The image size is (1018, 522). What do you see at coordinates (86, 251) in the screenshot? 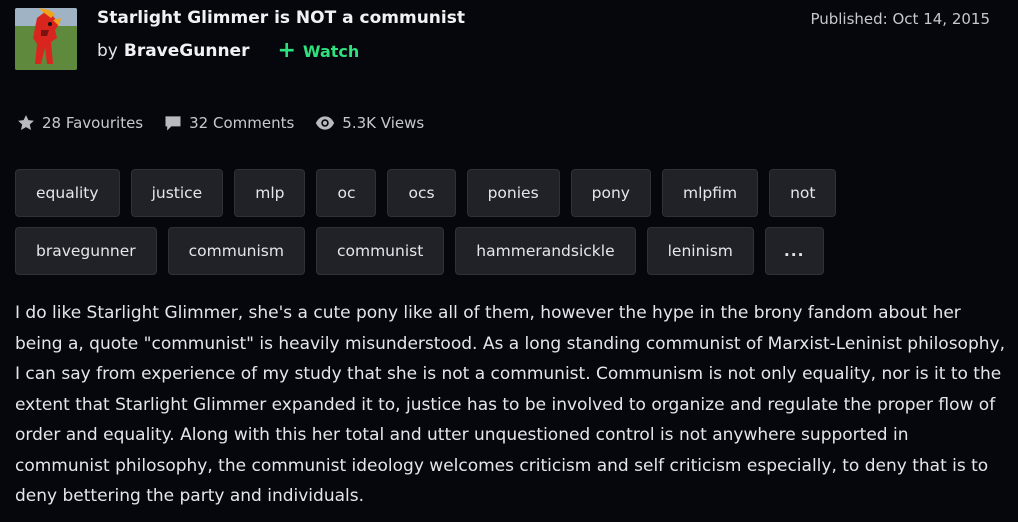
I see `tag-chip: bravegunner` at bounding box center [86, 251].